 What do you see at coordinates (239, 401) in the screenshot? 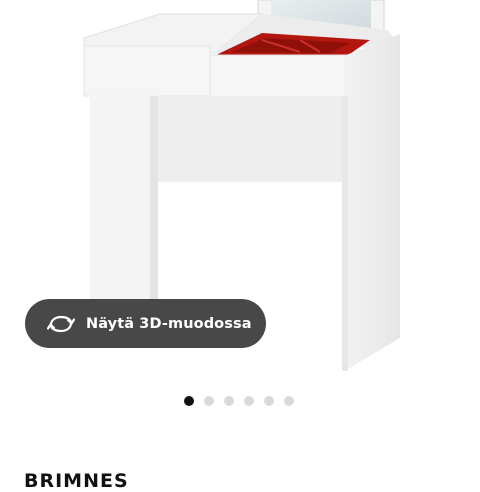
I see `carousel-dots` at bounding box center [239, 401].